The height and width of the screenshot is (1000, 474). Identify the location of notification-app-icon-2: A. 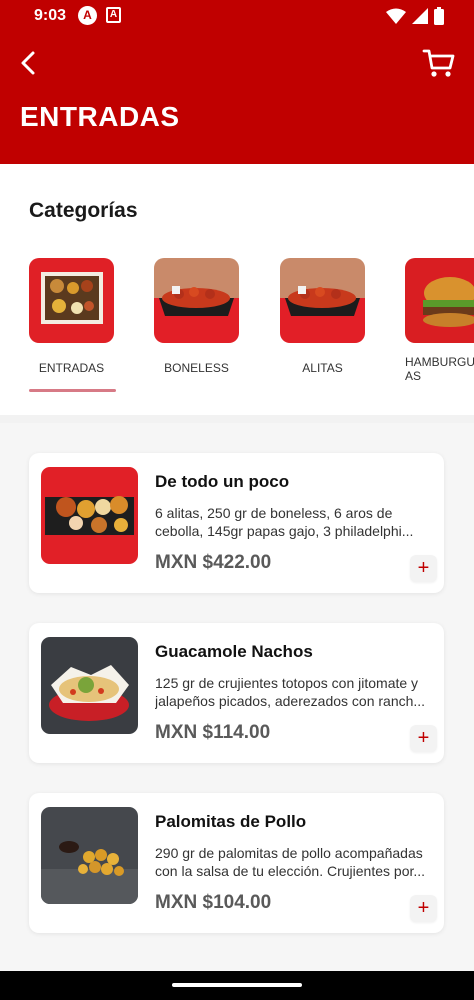
(113, 15).